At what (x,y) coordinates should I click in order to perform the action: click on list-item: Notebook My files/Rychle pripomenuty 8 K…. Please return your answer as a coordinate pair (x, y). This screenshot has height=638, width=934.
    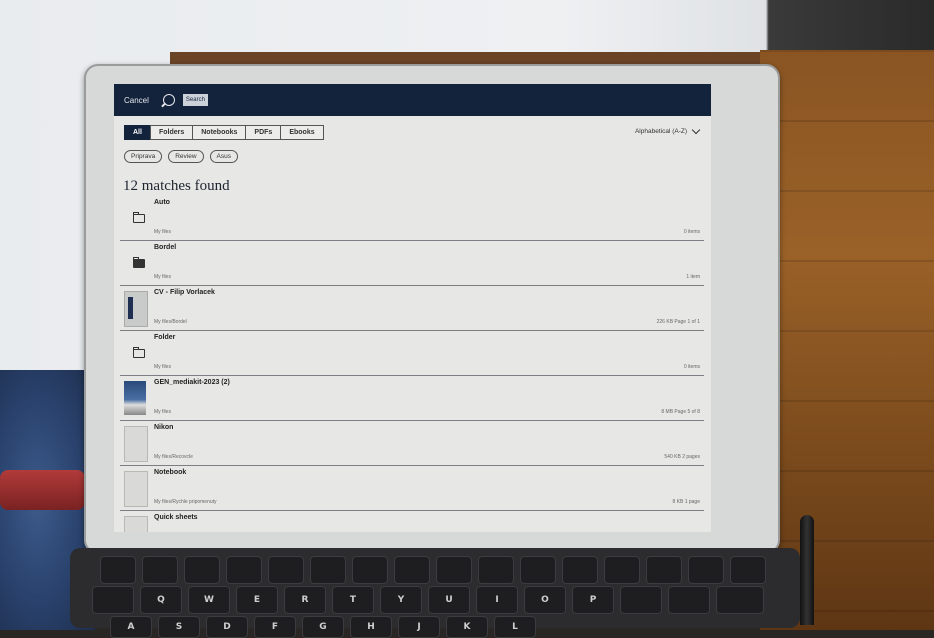
    Looking at the image, I should click on (412, 488).